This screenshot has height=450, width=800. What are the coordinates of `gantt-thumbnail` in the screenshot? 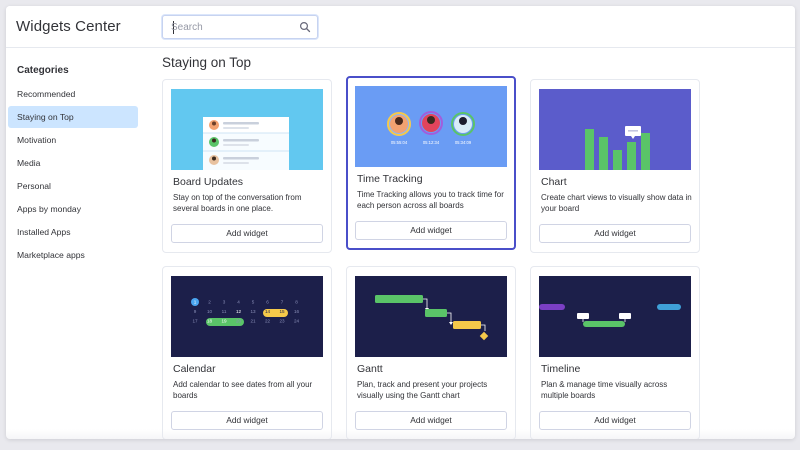 It's located at (431, 316).